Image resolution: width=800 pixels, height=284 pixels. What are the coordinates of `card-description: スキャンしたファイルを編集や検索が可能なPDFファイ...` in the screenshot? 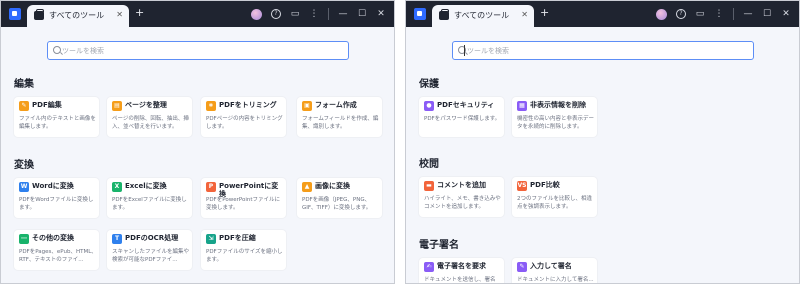 It's located at (151, 256).